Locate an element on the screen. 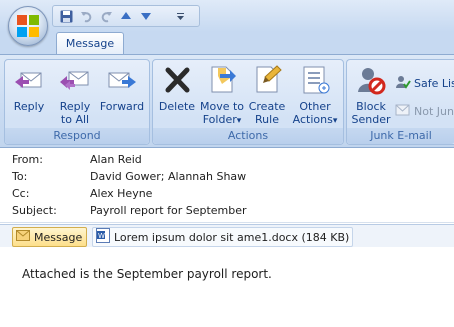 The width and height of the screenshot is (454, 327). forward-label: Forward is located at coordinates (122, 106).